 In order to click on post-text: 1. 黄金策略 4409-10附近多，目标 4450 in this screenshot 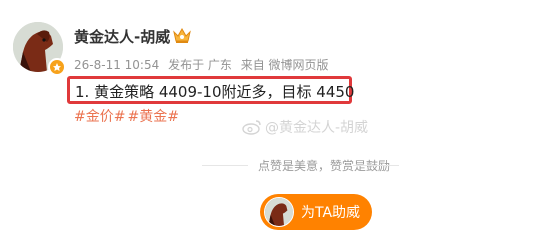, I will do `click(215, 92)`.